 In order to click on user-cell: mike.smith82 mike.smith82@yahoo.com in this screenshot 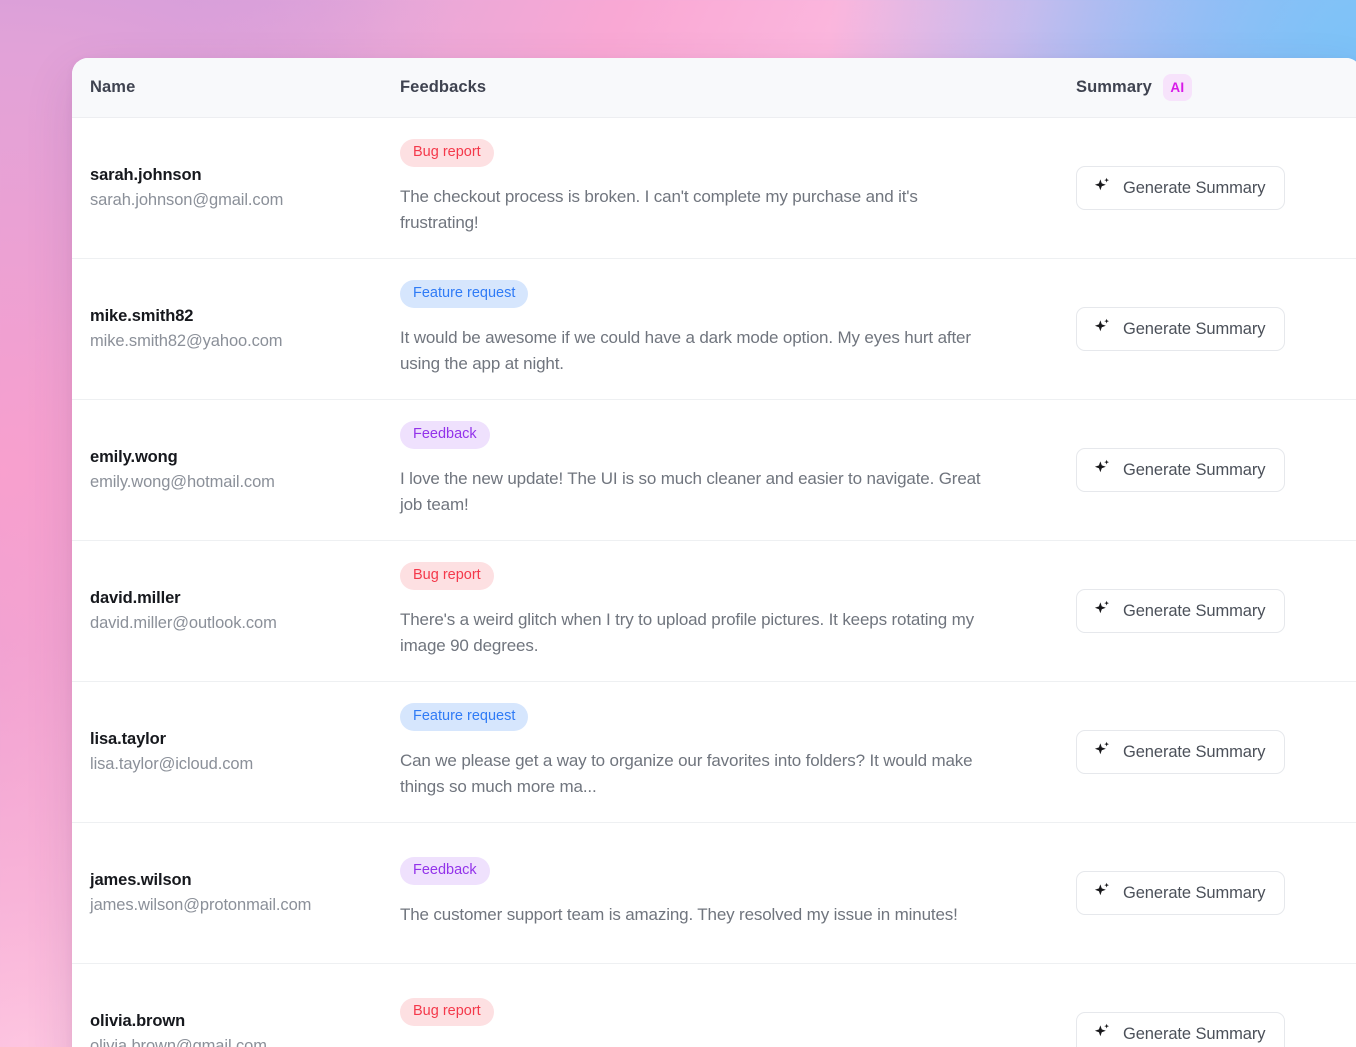, I will do `click(236, 329)`.